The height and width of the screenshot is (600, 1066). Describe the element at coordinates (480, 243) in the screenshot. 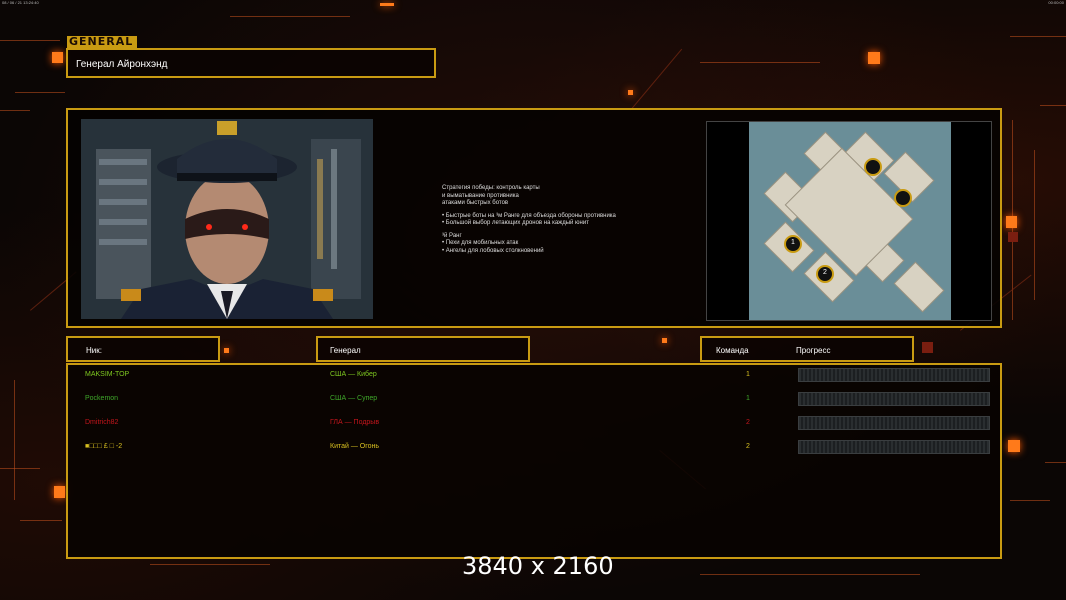

I see `strategy-bullet: • Пехи для мобильных атак` at that location.